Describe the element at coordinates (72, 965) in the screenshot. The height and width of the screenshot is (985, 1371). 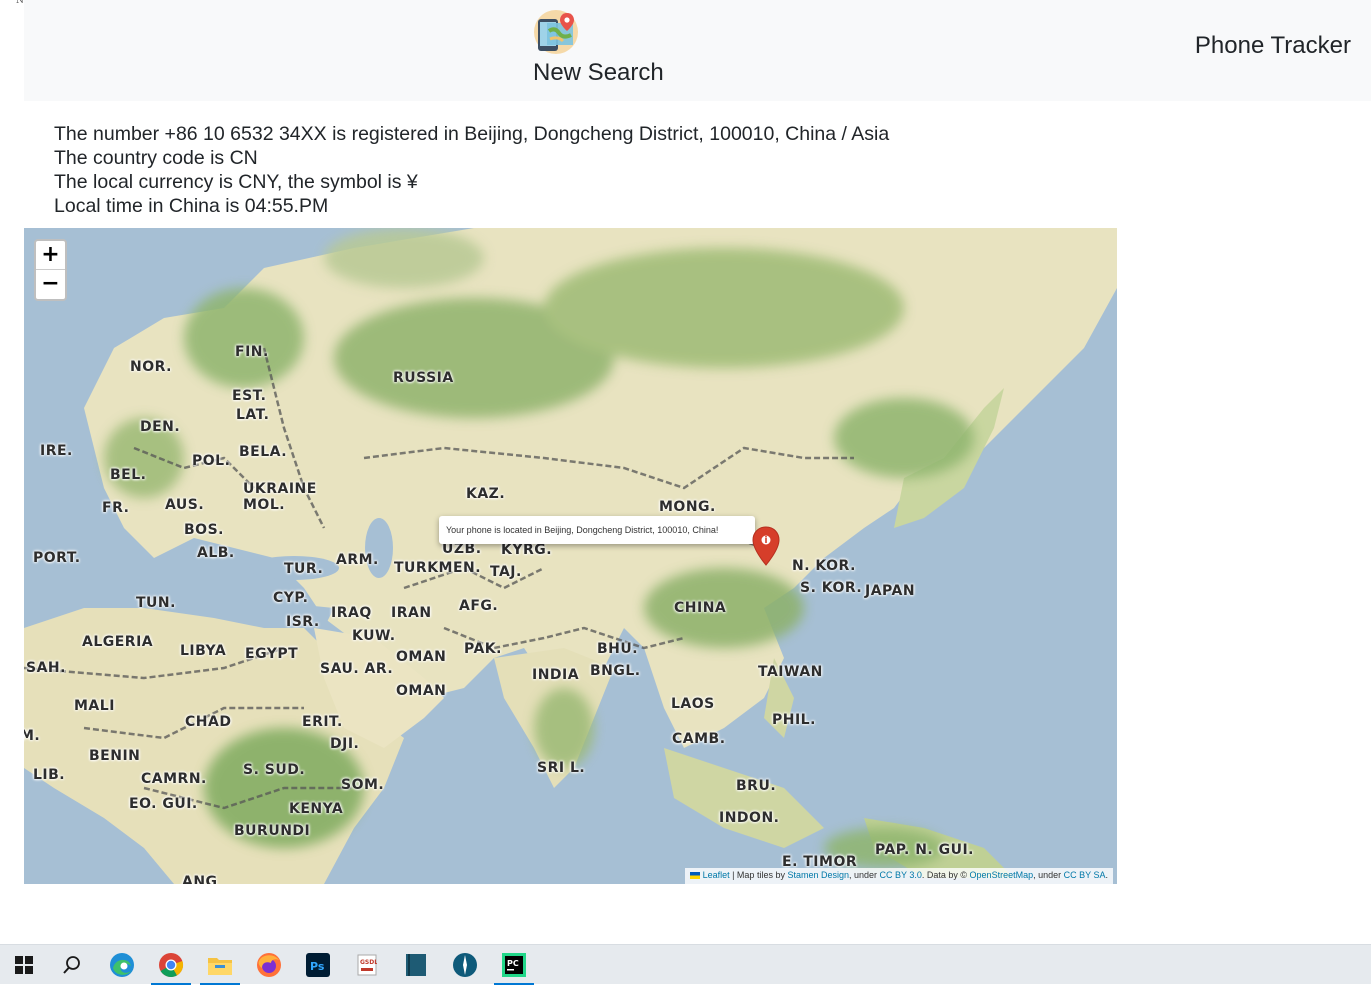
I see `search-icon` at that location.